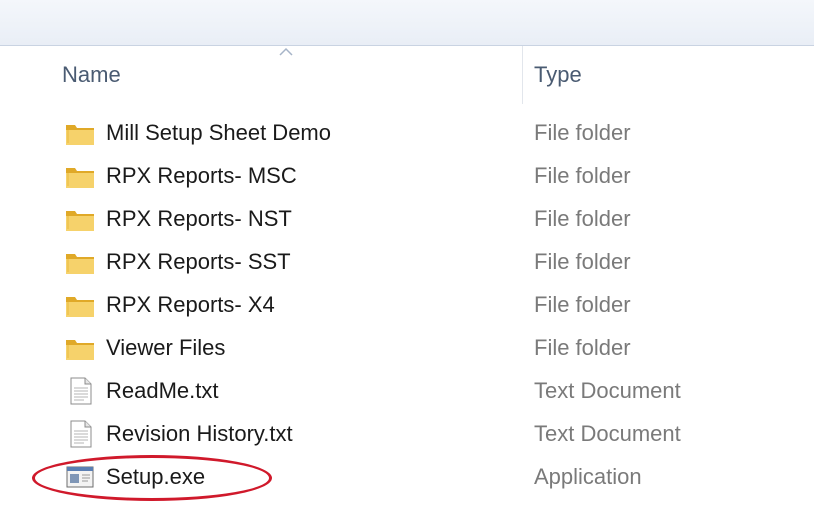 The image size is (814, 525). Describe the element at coordinates (558, 75) in the screenshot. I see `column-header-type: Type` at that location.